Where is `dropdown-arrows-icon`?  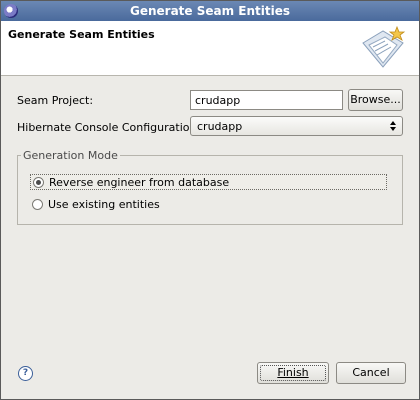
dropdown-arrows-icon is located at coordinates (393, 126).